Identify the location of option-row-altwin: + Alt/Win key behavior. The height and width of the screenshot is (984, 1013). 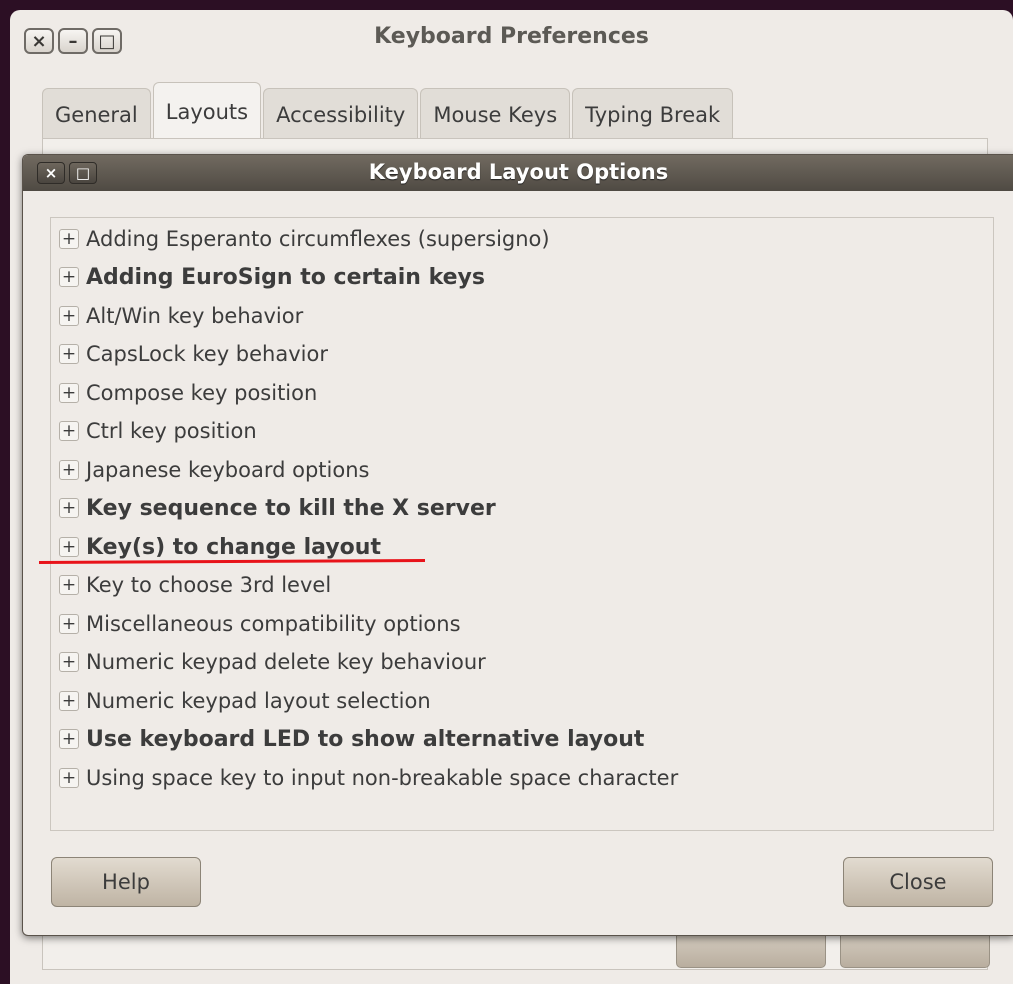
(177, 316).